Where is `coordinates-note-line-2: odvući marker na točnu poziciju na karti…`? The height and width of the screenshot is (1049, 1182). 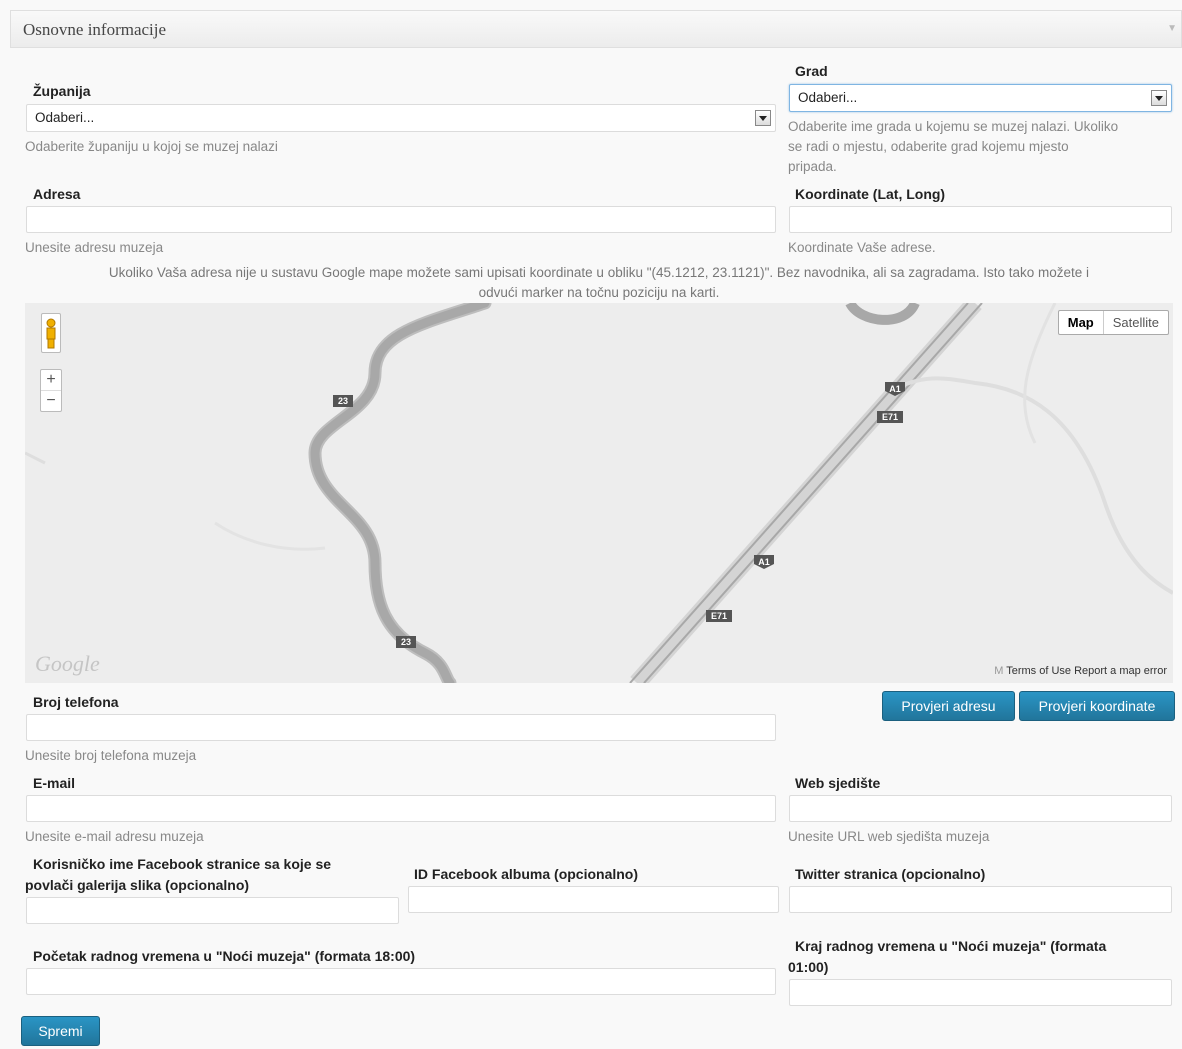 coordinates-note-line-2: odvući marker na točnu poziciju na karti… is located at coordinates (599, 292).